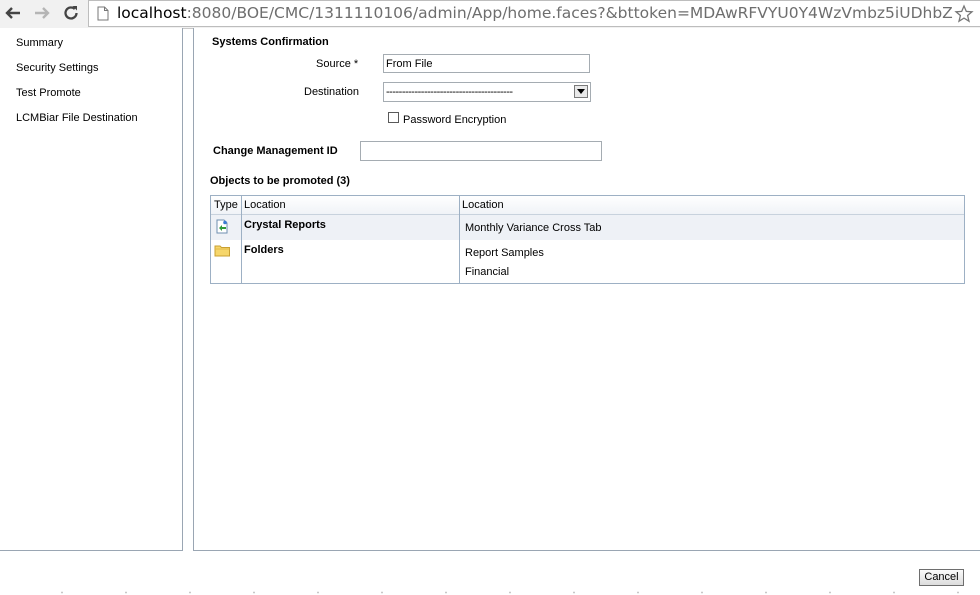 Image resolution: width=980 pixels, height=595 pixels. Describe the element at coordinates (222, 226) in the screenshot. I see `crystal-report-icon` at that location.